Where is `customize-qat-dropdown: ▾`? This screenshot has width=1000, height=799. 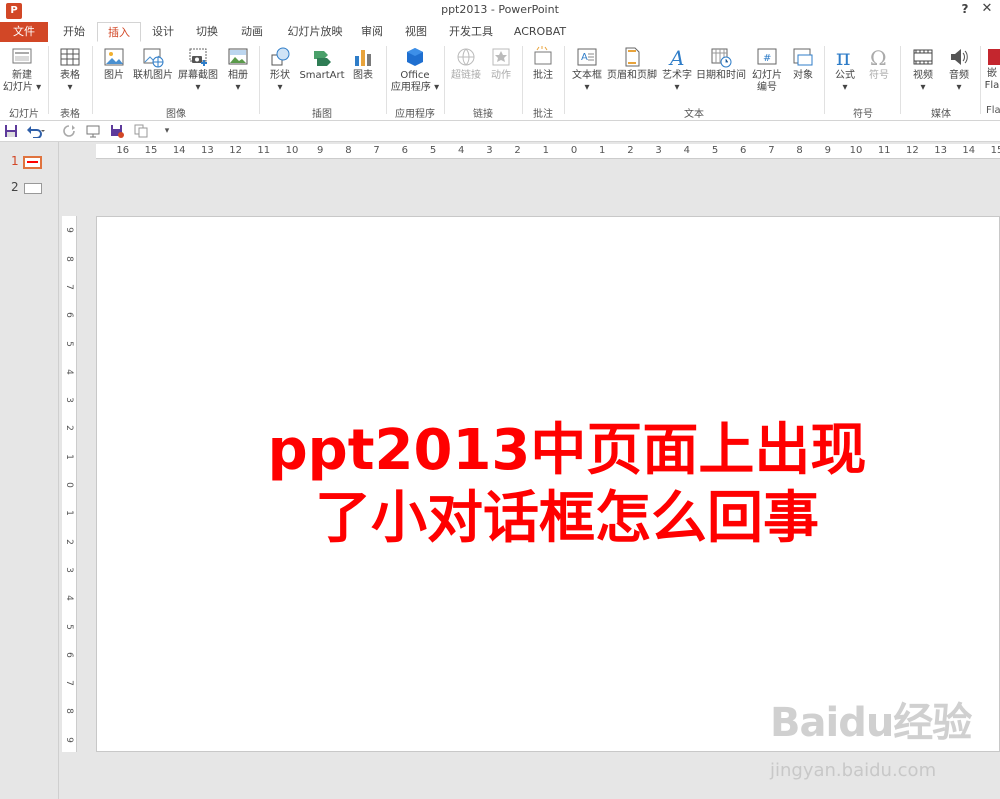 customize-qat-dropdown: ▾ is located at coordinates (167, 131).